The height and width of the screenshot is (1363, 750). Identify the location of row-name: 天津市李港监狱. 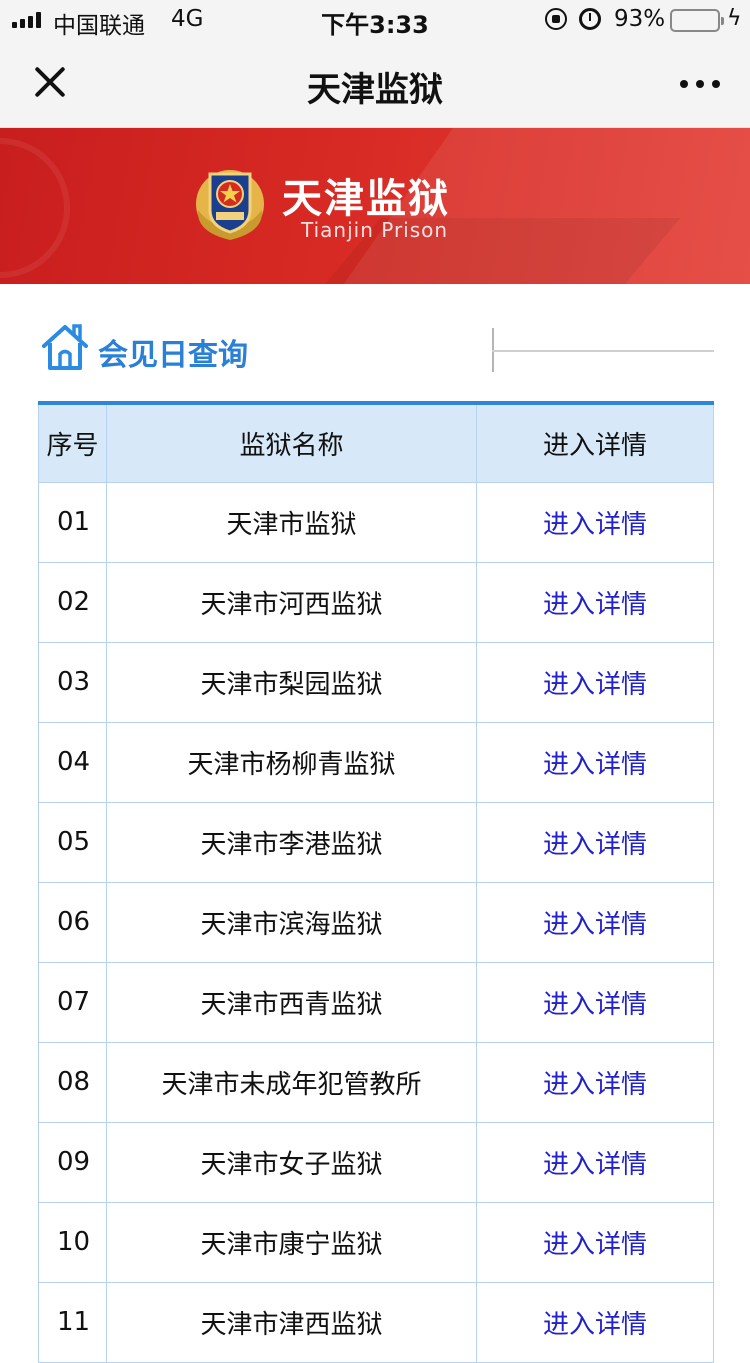
(291, 842).